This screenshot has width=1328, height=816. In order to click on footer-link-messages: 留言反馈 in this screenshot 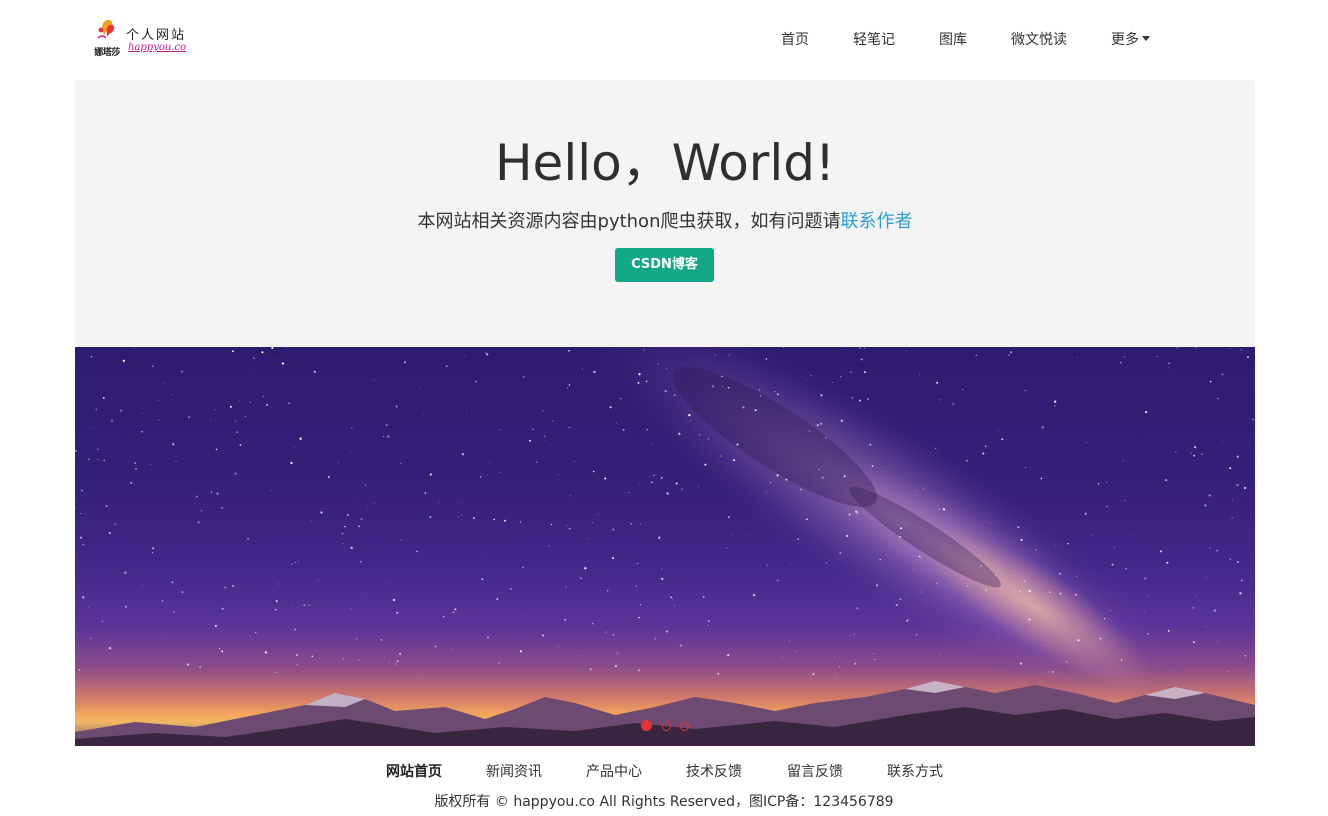, I will do `click(815, 772)`.